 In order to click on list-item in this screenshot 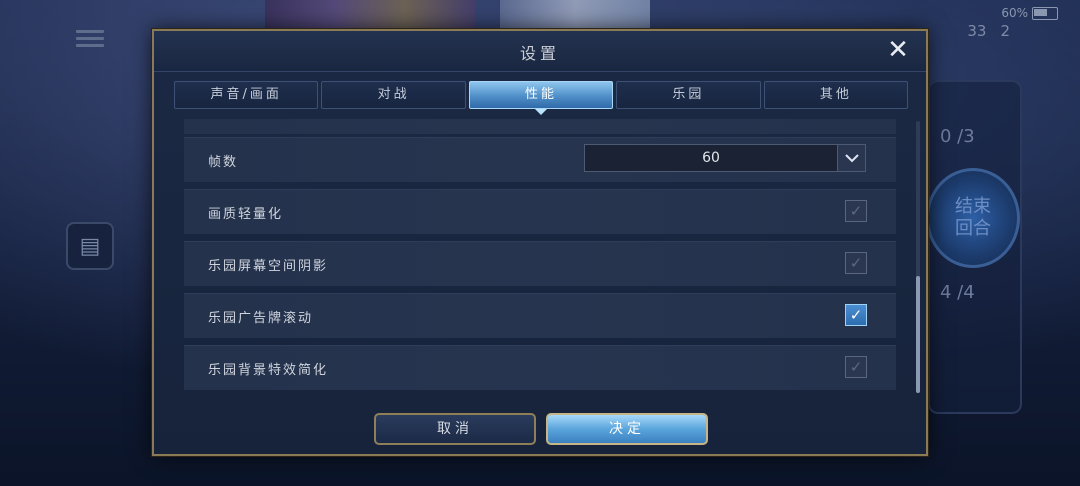, I will do `click(540, 126)`.